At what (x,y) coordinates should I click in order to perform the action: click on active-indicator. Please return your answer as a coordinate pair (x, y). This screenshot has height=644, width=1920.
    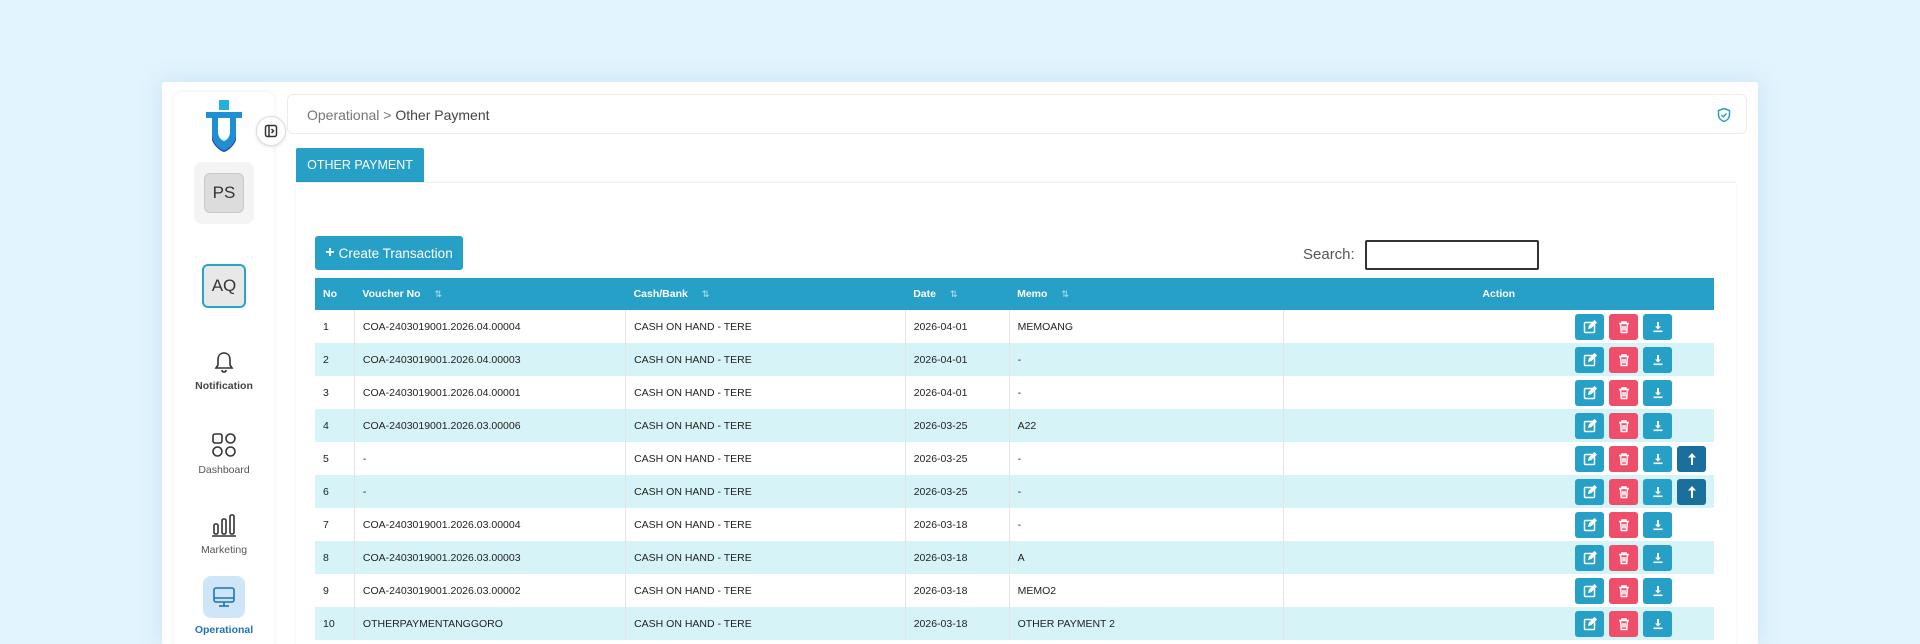
    Looking at the image, I should click on (224, 597).